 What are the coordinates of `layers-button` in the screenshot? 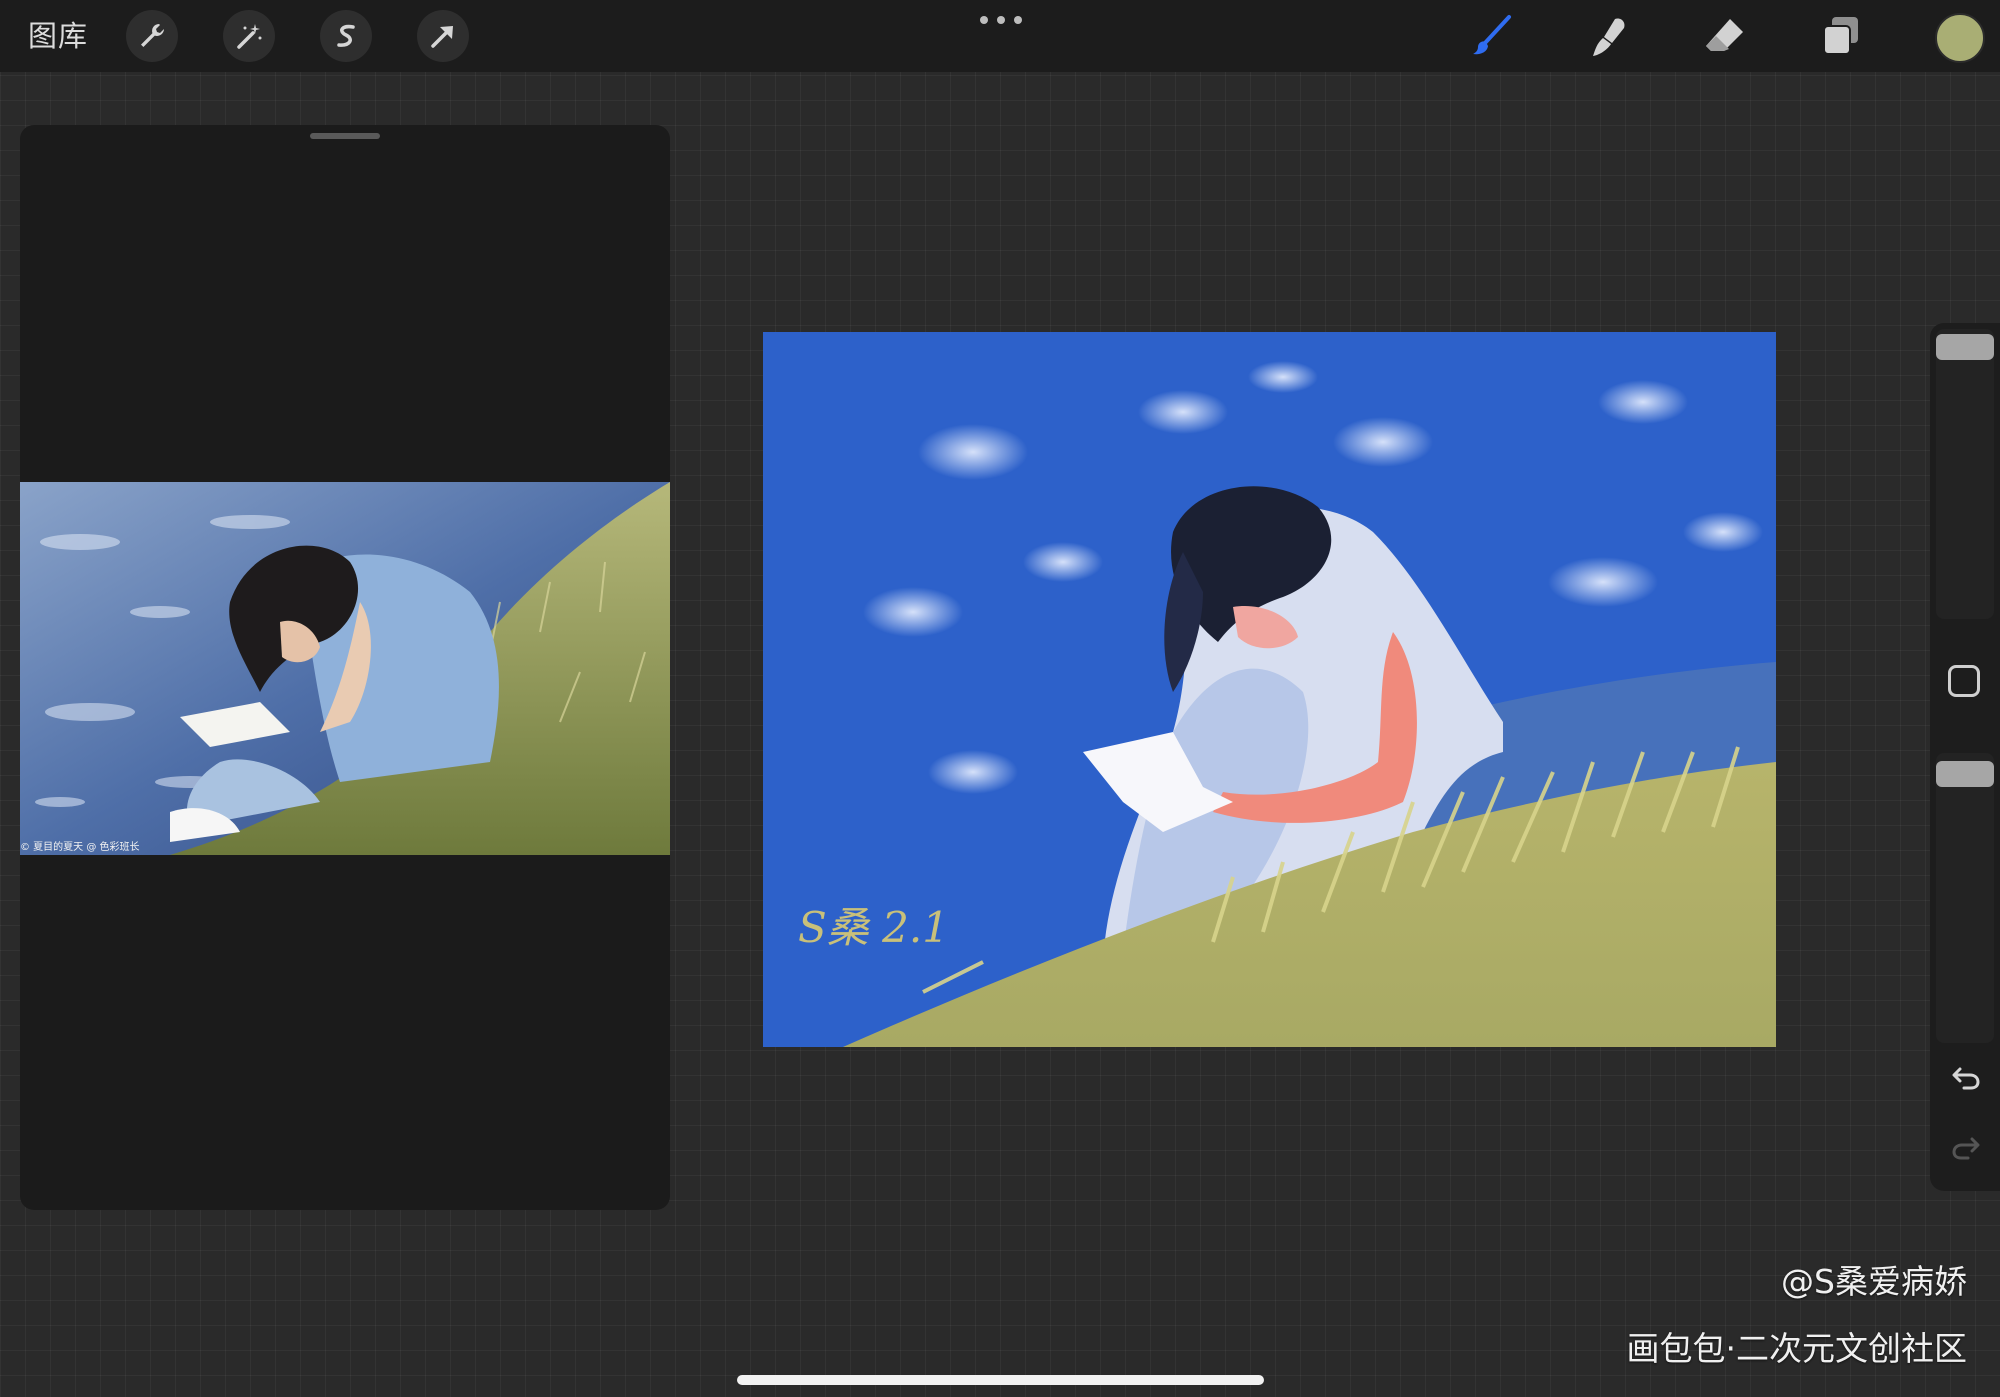 It's located at (1841, 36).